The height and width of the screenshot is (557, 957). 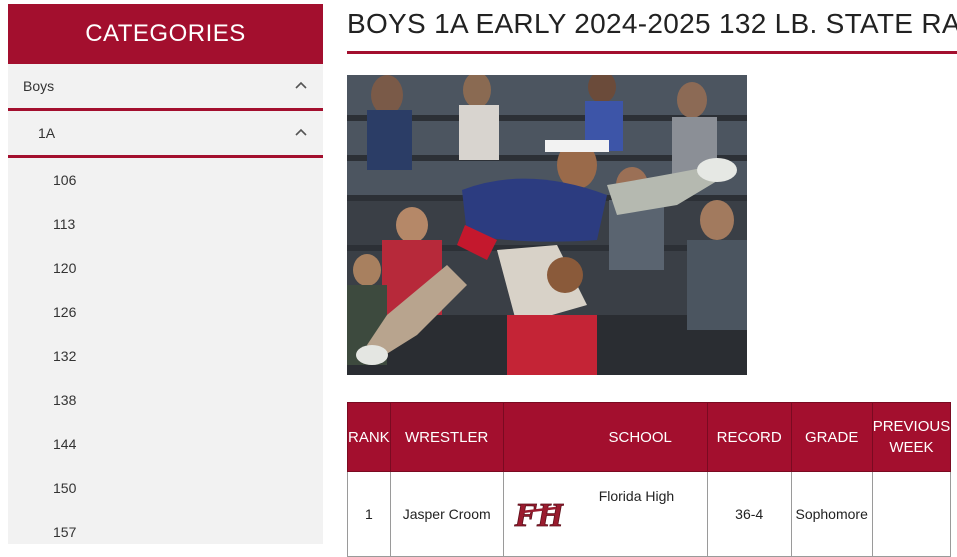 I want to click on cell-grade: Sophomore, so click(x=831, y=514).